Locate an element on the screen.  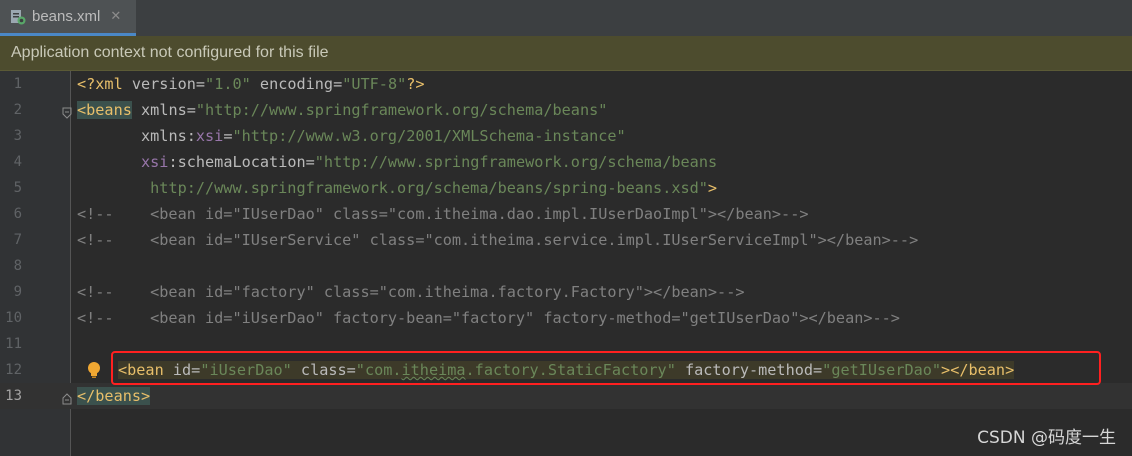
close-icon: ✕ is located at coordinates (115, 16).